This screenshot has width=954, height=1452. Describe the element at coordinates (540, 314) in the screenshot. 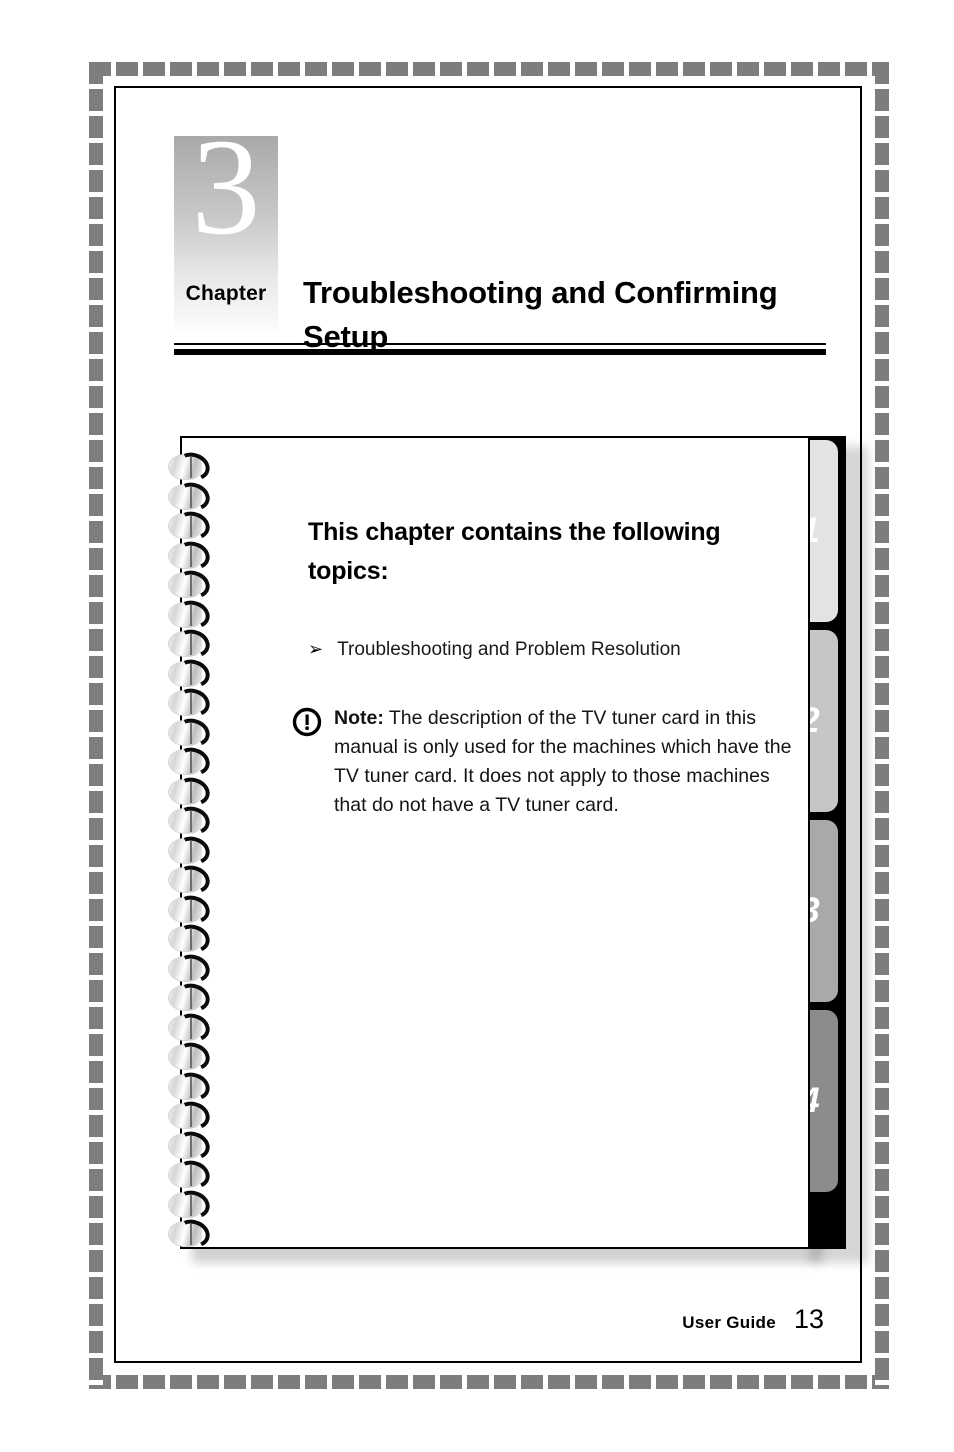

I see `page-title: Troubleshooting and Confirming Setup` at that location.